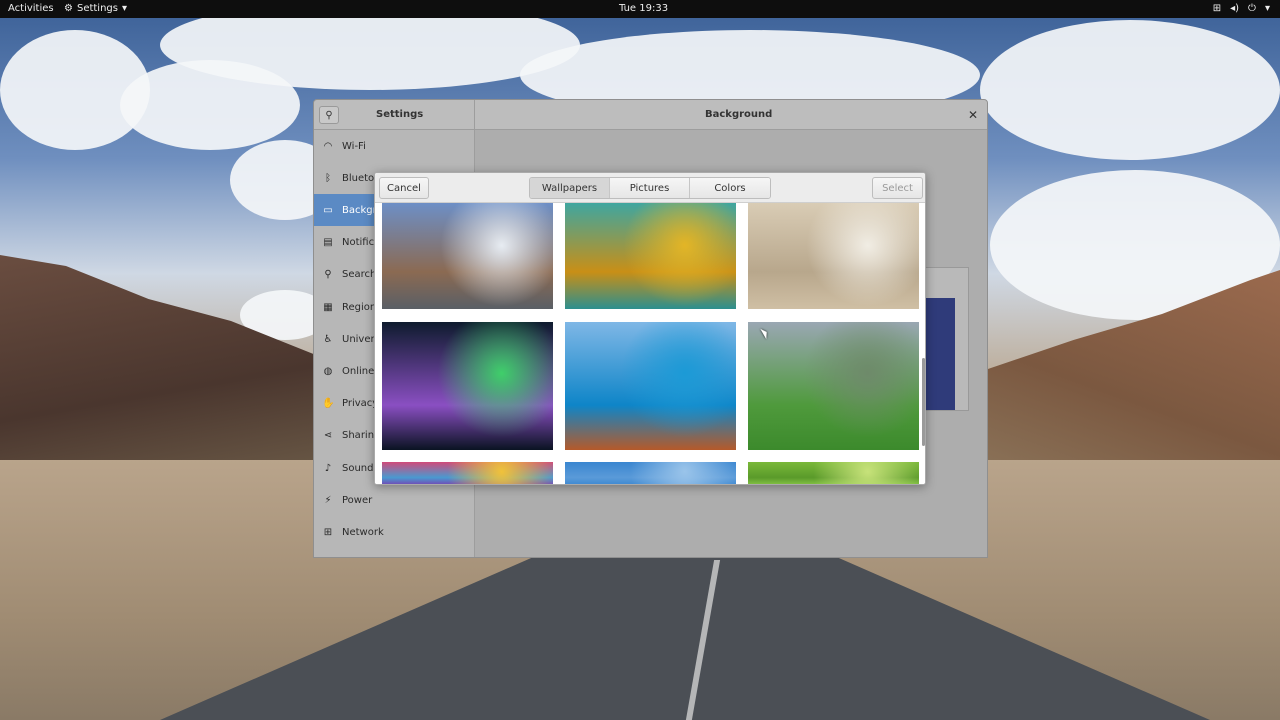 The image size is (1280, 720). Describe the element at coordinates (940, 354) in the screenshot. I see `preview-image` at that location.